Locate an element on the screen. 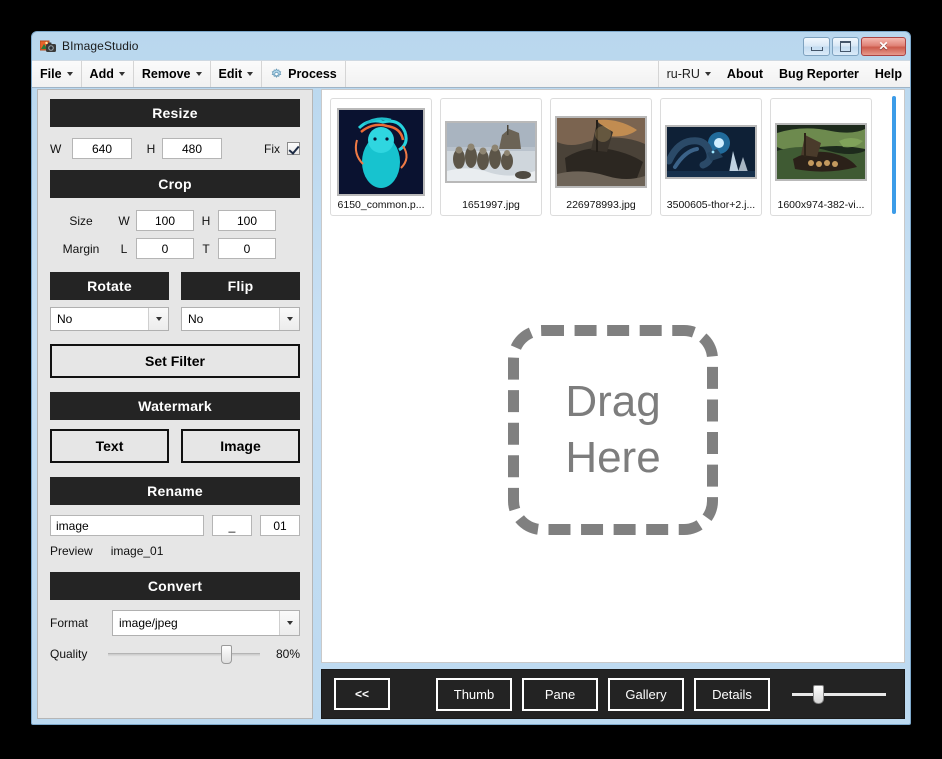 The height and width of the screenshot is (759, 942). crop-size-w-input: 100 is located at coordinates (165, 220).